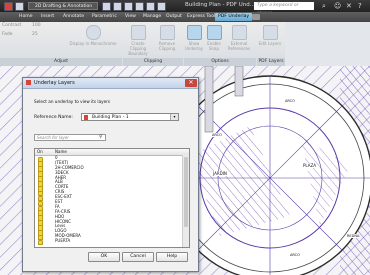 The image size is (370, 275). What do you see at coordinates (73, 17) in the screenshot?
I see `tab-annotate: Annotate` at bounding box center [73, 17].